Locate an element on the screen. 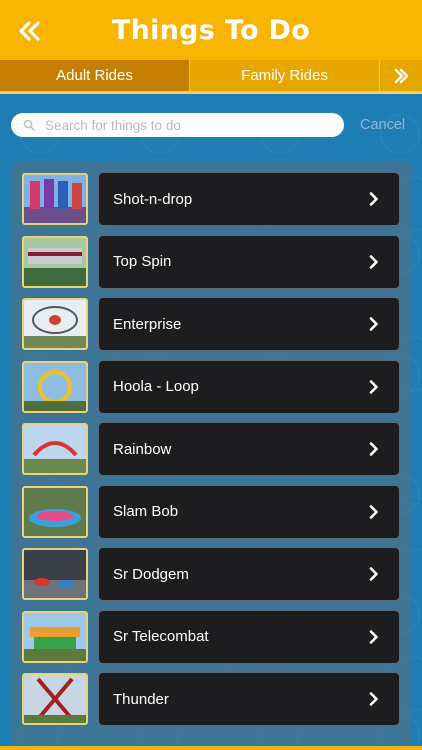  ride-item-label: Shot-n-drop is located at coordinates (153, 199).